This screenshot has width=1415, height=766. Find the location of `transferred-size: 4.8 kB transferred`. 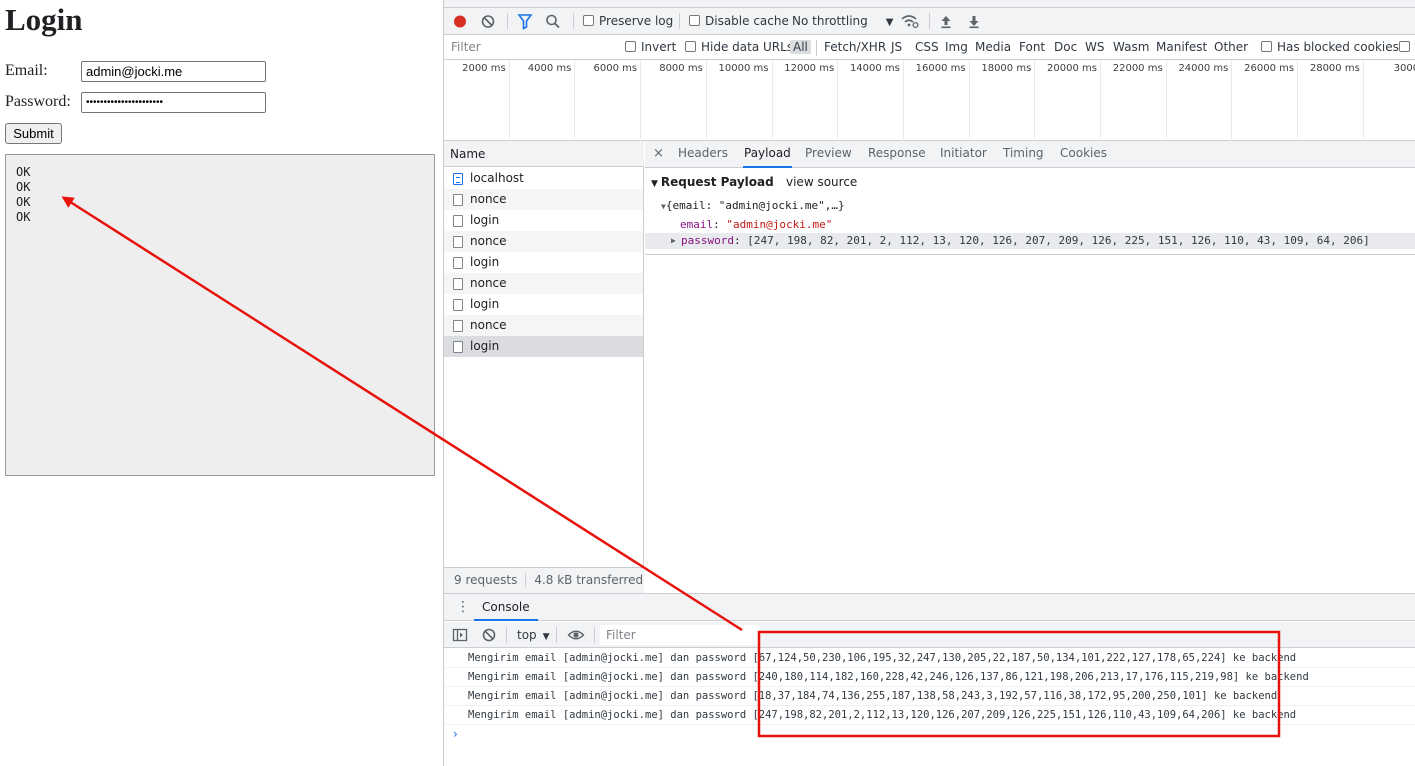

transferred-size: 4.8 kB transferred is located at coordinates (589, 580).